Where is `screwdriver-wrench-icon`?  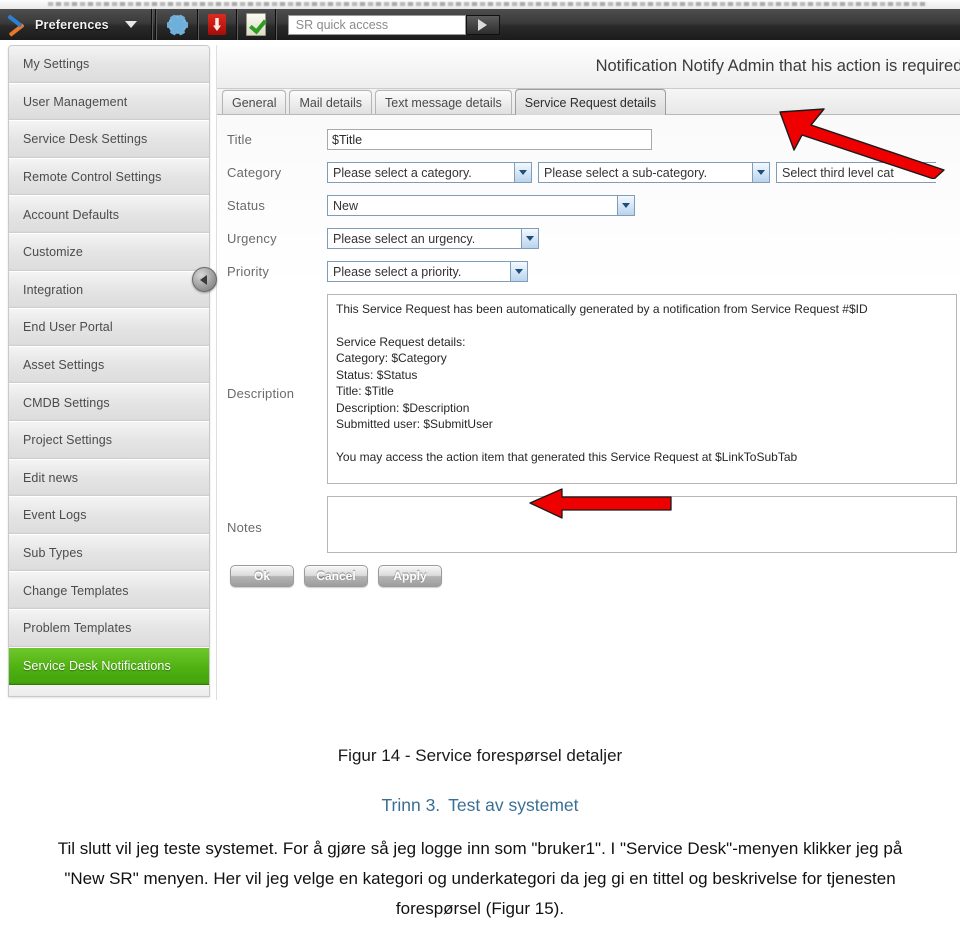
screwdriver-wrench-icon is located at coordinates (17, 25).